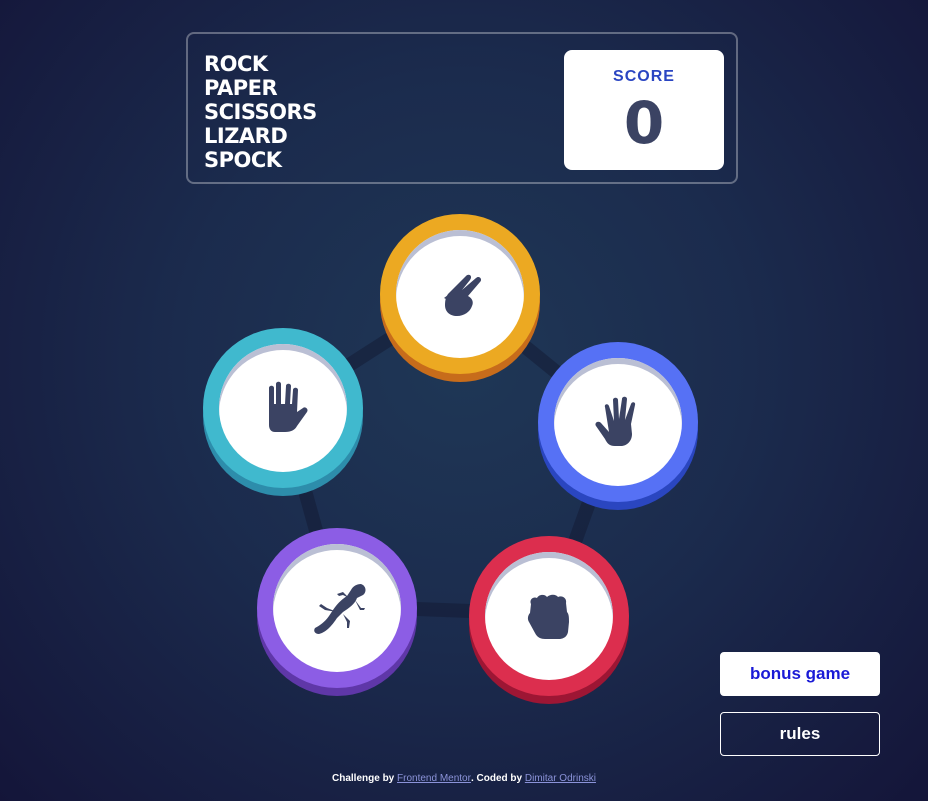  I want to click on paper-icon, so click(618, 422).